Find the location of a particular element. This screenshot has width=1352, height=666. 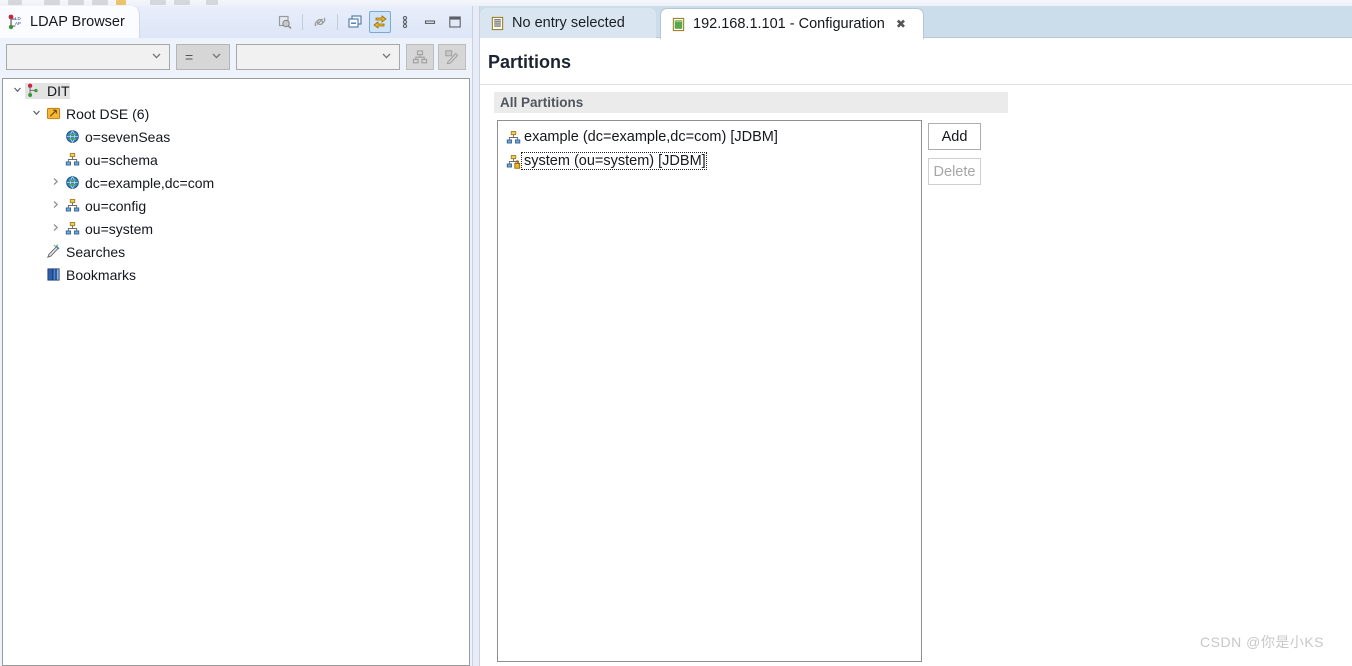

filter-operator-value: = is located at coordinates (189, 57).